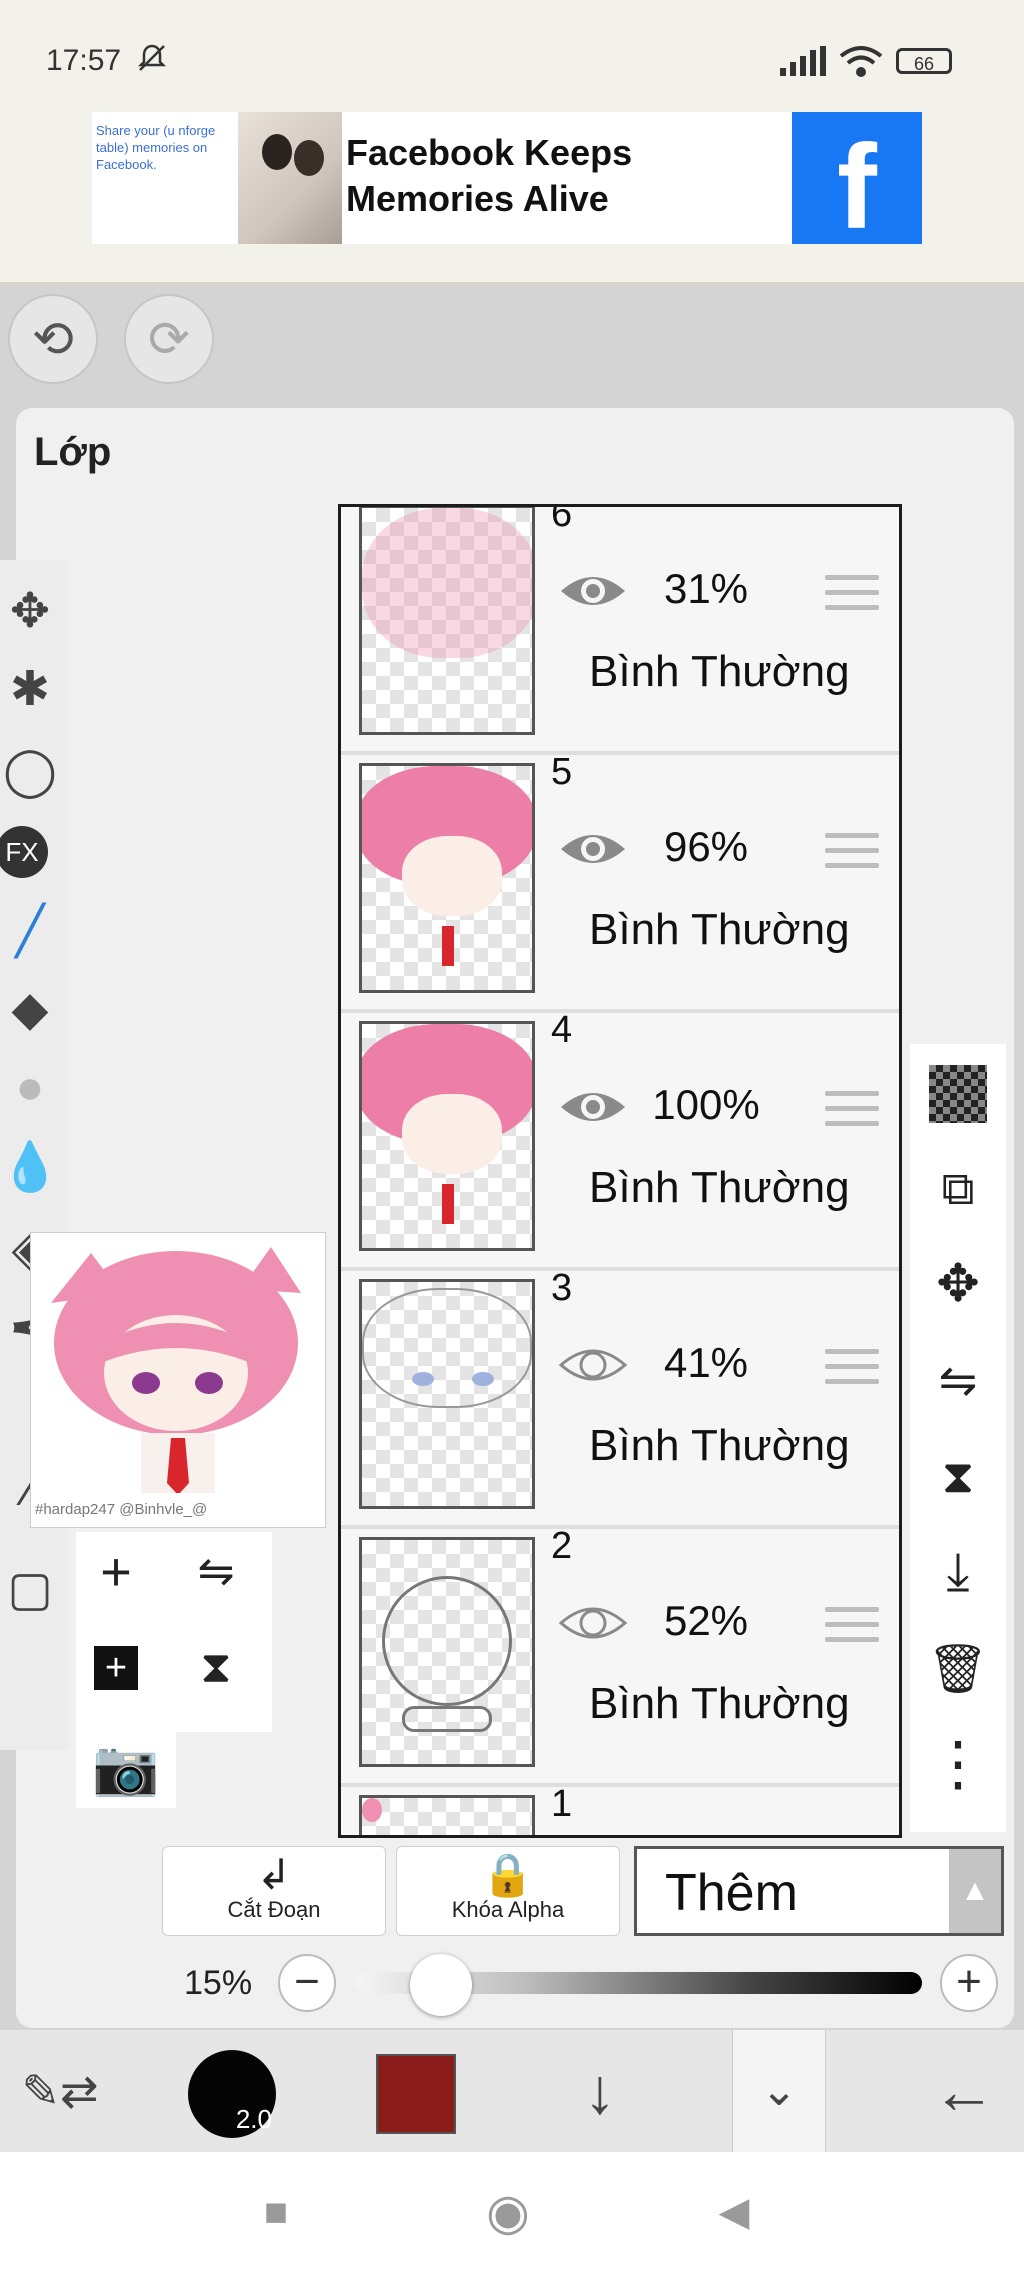 The height and width of the screenshot is (2273, 1024). Describe the element at coordinates (176, 1371) in the screenshot. I see `character-preview-image` at that location.